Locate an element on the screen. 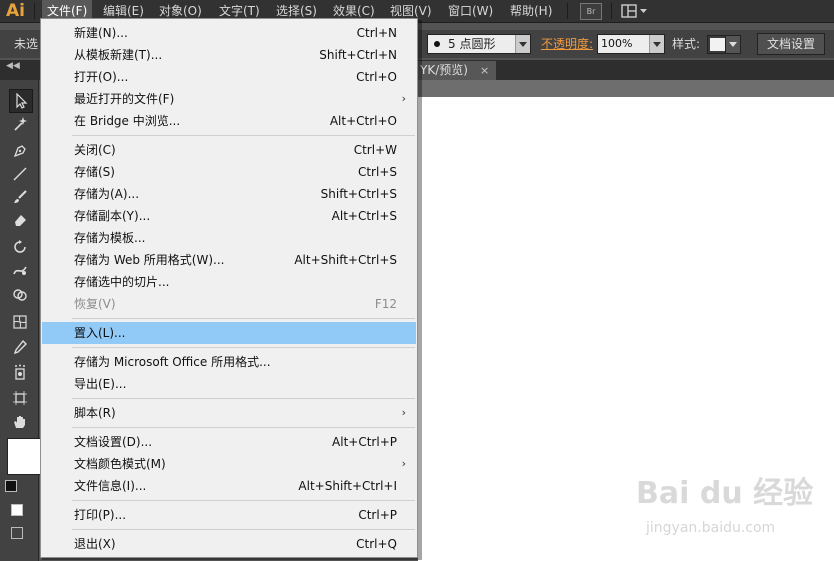 This screenshot has width=834, height=561. mesh-tool-icon is located at coordinates (20, 322).